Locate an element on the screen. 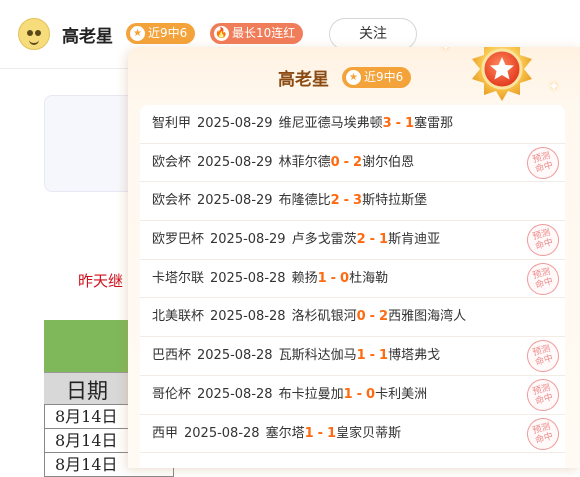  match-away-team: 卡利美洲 is located at coordinates (401, 394).